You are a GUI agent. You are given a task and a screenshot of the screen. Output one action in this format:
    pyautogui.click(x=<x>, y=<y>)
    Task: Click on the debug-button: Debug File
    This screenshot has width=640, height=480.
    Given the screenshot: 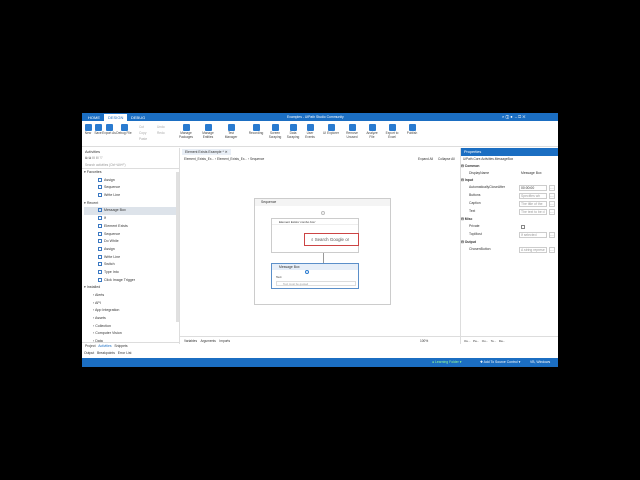 What is the action you would take?
    pyautogui.click(x=124, y=130)
    